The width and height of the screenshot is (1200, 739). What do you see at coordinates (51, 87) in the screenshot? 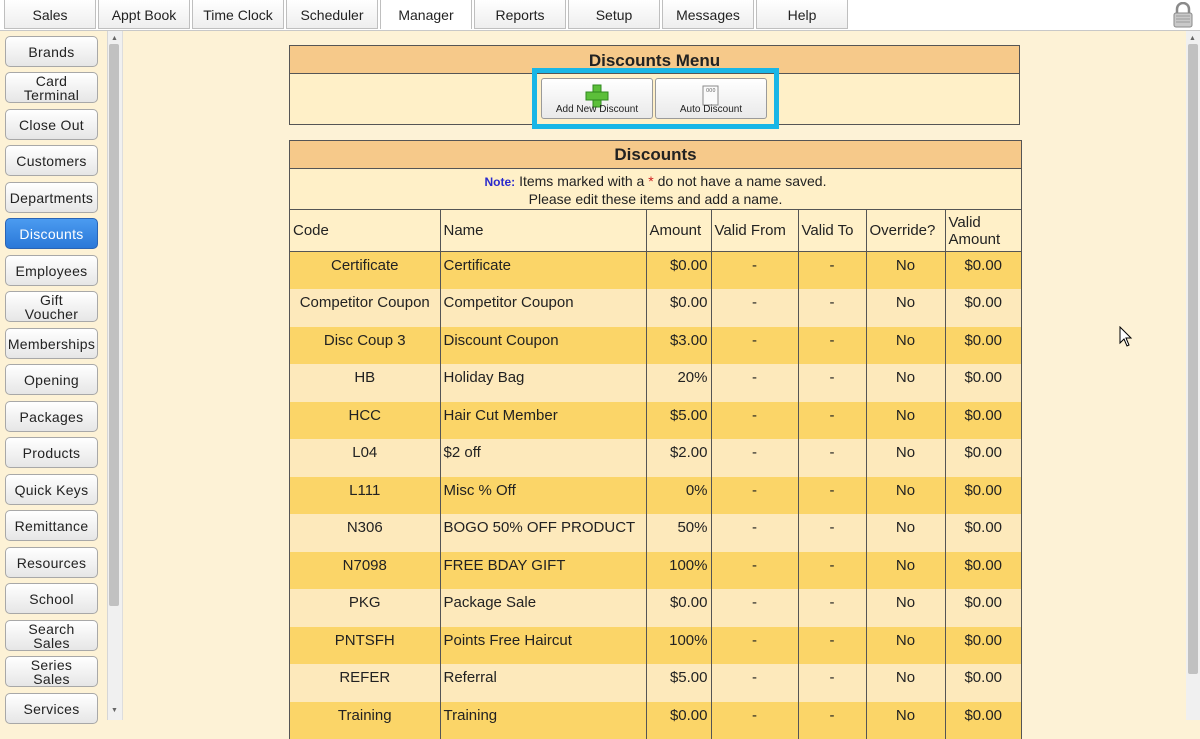
I see `sidebar-item-card-terminal: Card Terminal` at bounding box center [51, 87].